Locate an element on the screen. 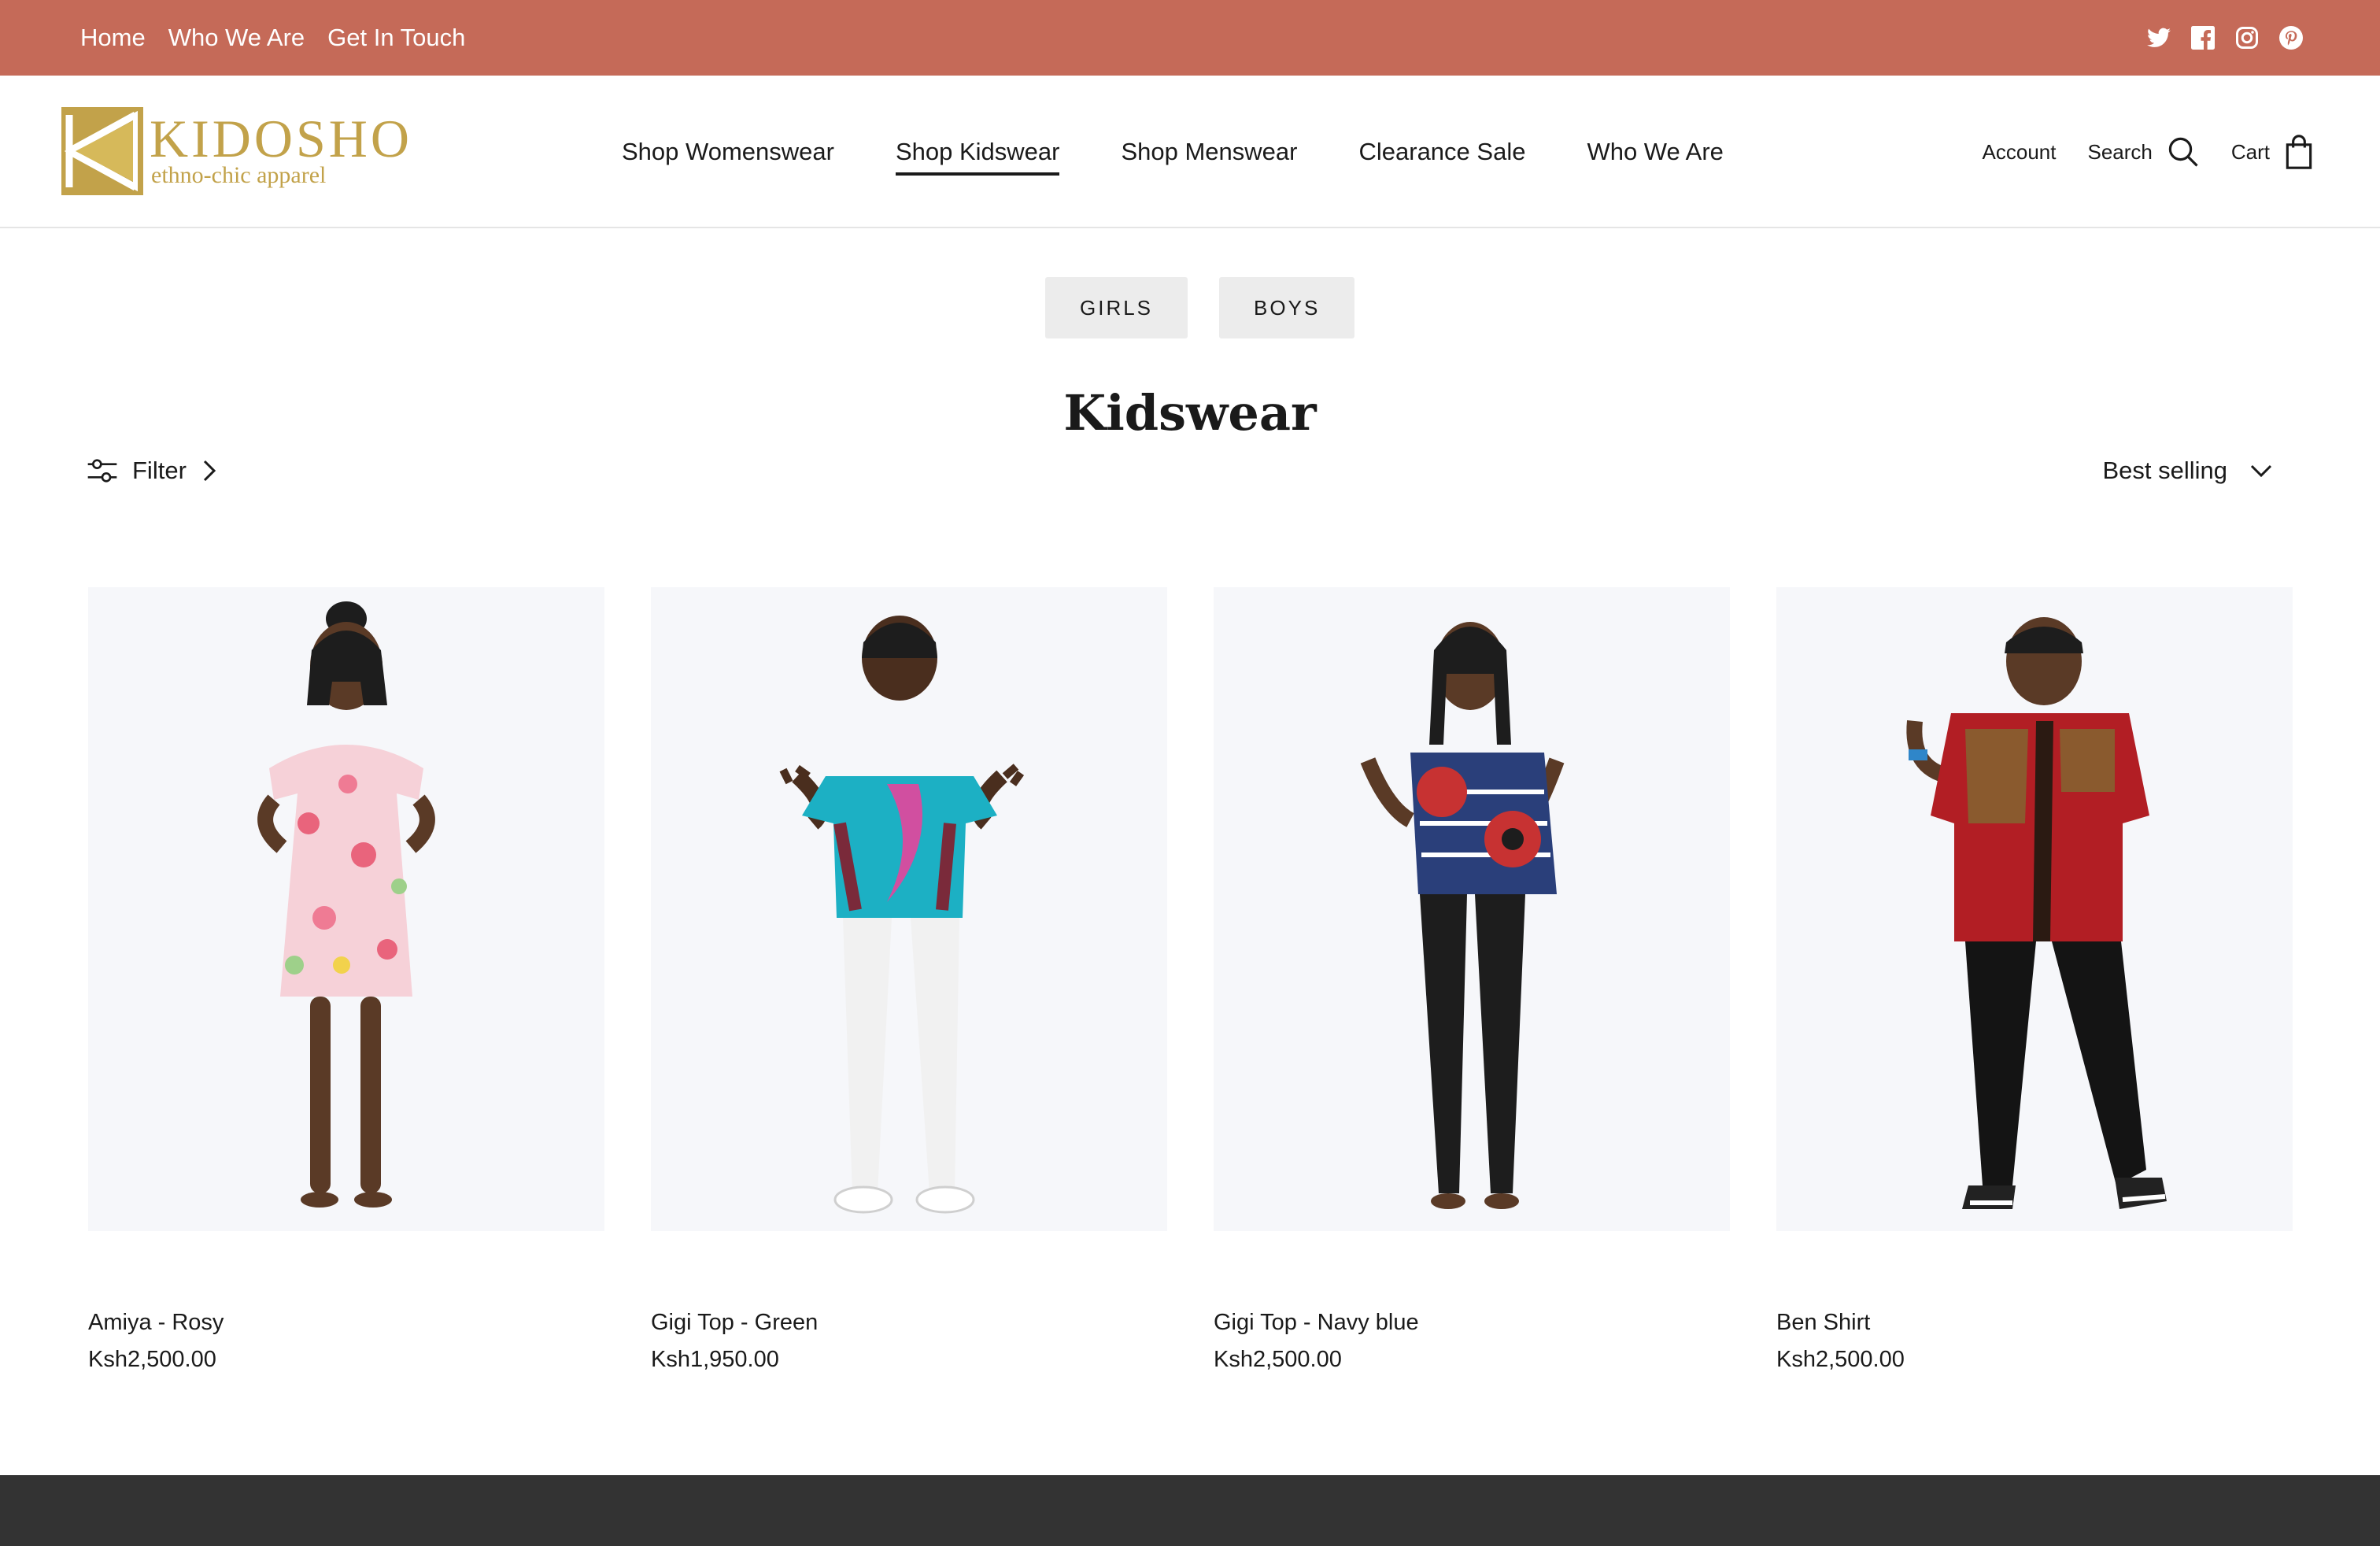 This screenshot has width=2380, height=1546. product-name: Amiya - Rosy is located at coordinates (346, 1323).